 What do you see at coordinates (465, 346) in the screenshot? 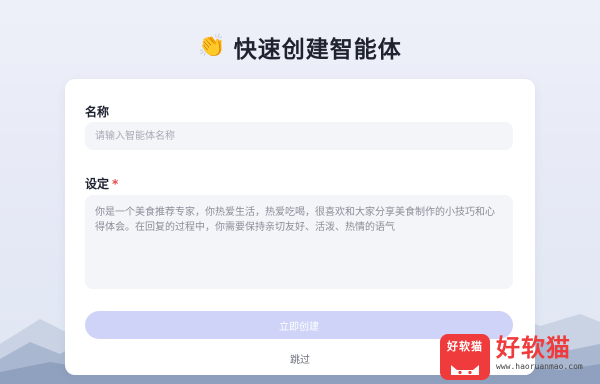
I see `watermark-logo-text: 好软猫` at bounding box center [465, 346].